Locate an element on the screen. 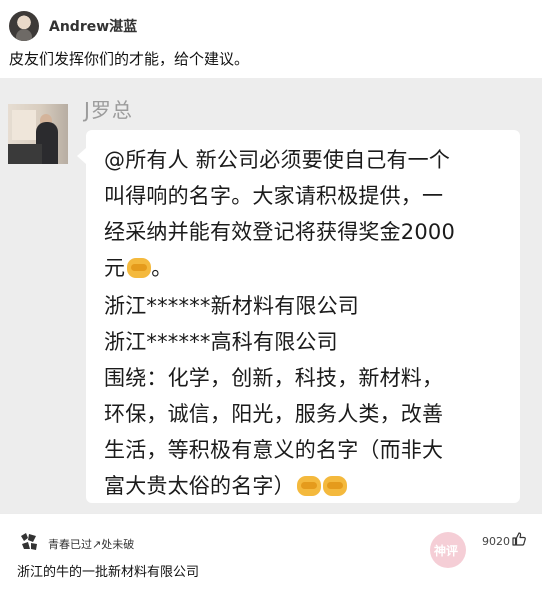 The height and width of the screenshot is (590, 542). message-line: 浙江******高科有限公司 is located at coordinates (221, 342).